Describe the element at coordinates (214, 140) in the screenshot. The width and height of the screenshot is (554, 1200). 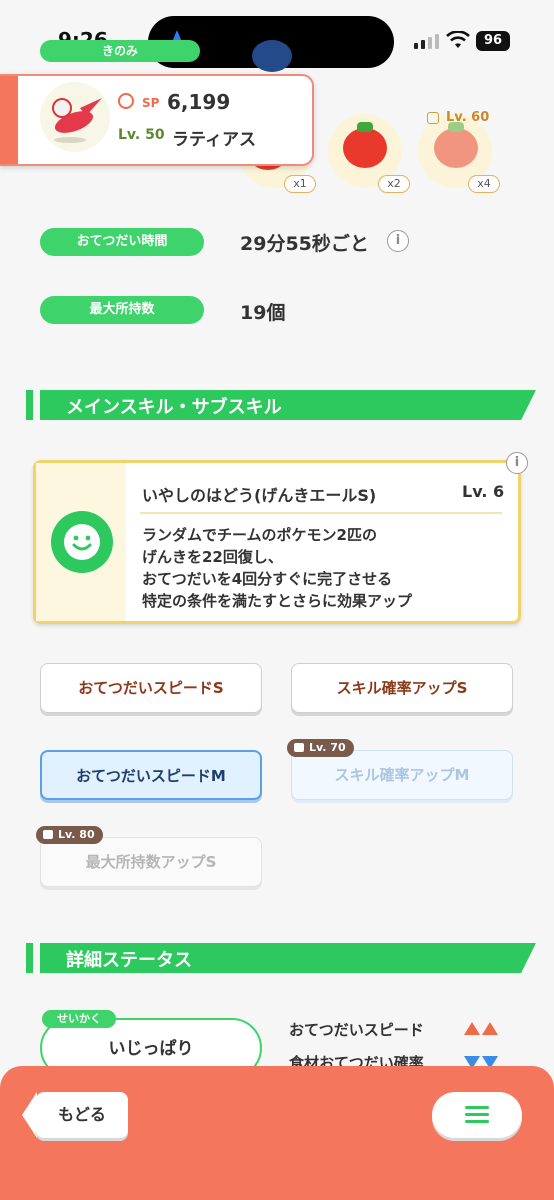
I see `pokemon-name: ラティアス` at that location.